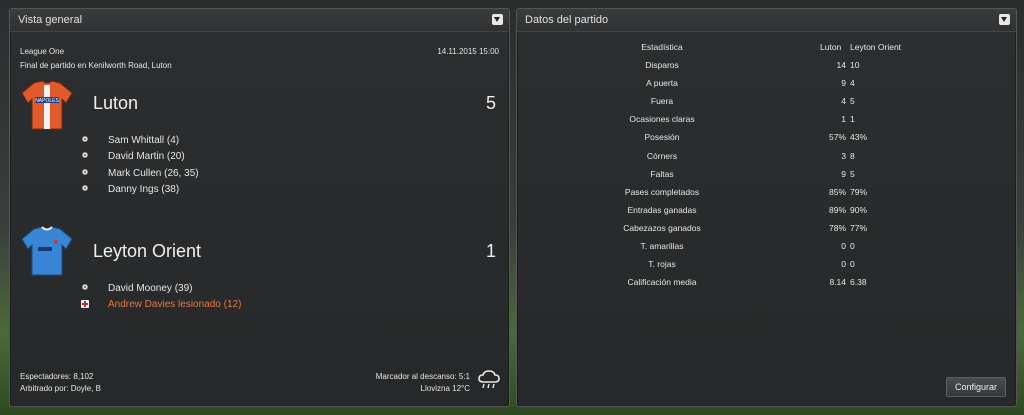  I want to click on home-team-score: 5, so click(490, 103).